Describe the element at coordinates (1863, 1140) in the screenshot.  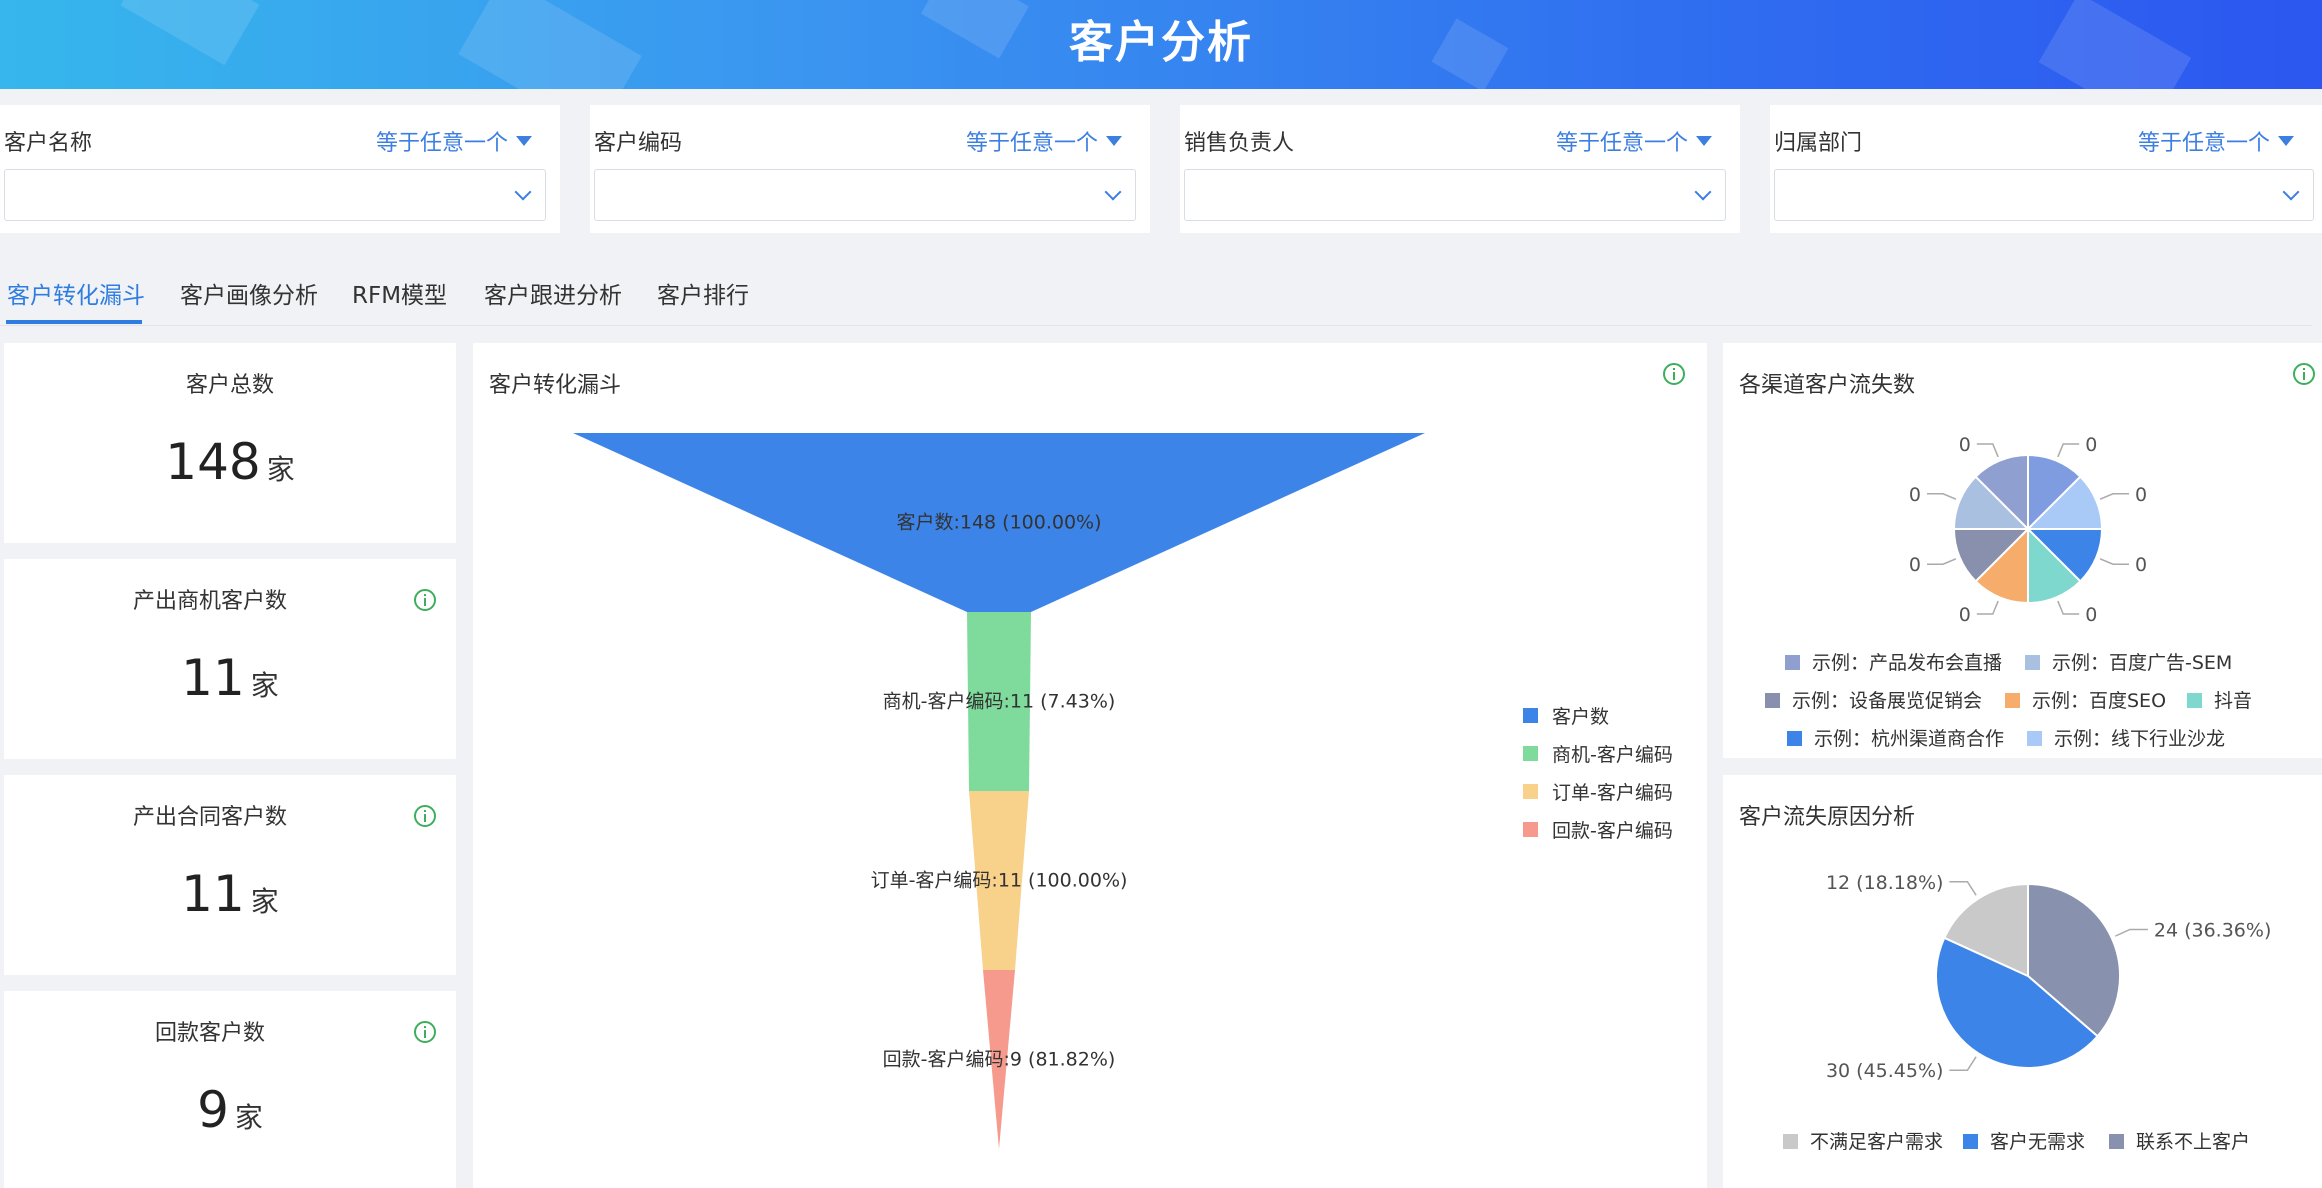
I see `legend-item: 不满足客户需求` at that location.